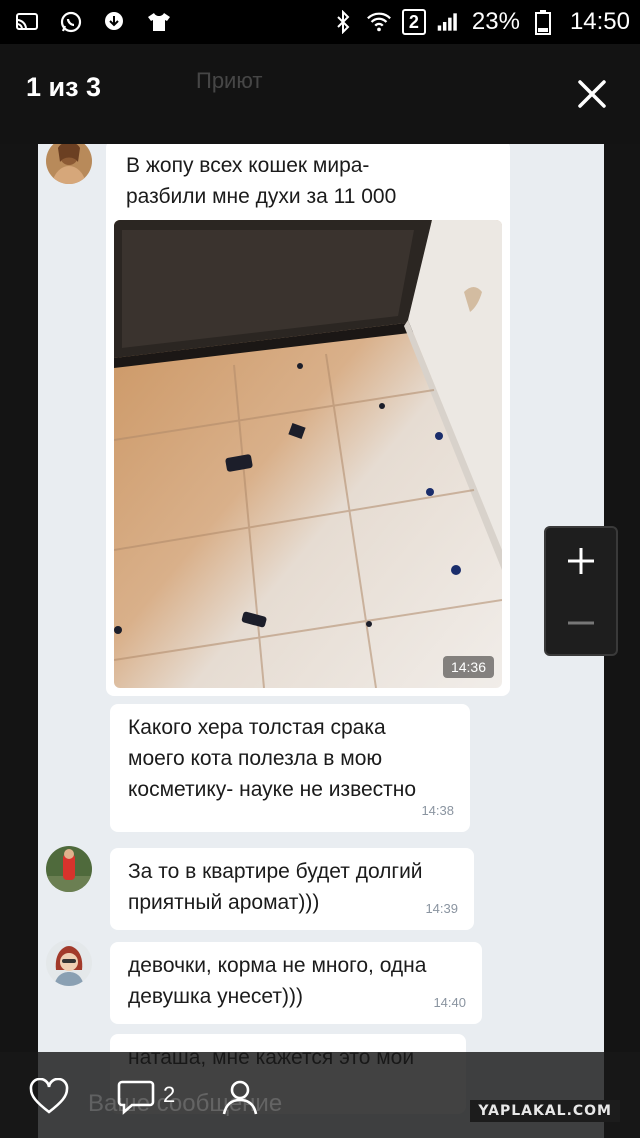 This screenshot has width=640, height=1138. What do you see at coordinates (320, 94) in the screenshot?
I see `viewer-header: Приют 1 из 3` at bounding box center [320, 94].